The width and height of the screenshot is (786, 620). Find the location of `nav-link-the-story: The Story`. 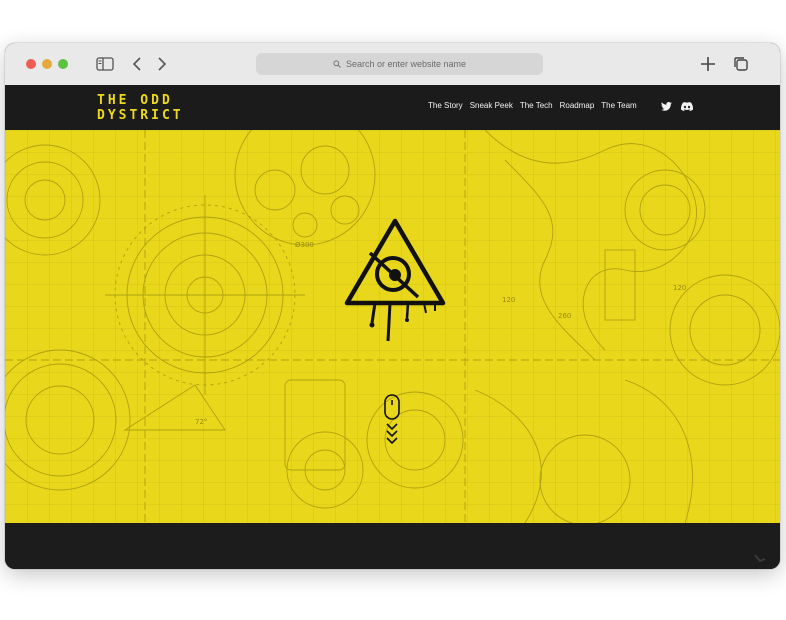

nav-link-the-story: The Story is located at coordinates (445, 105).